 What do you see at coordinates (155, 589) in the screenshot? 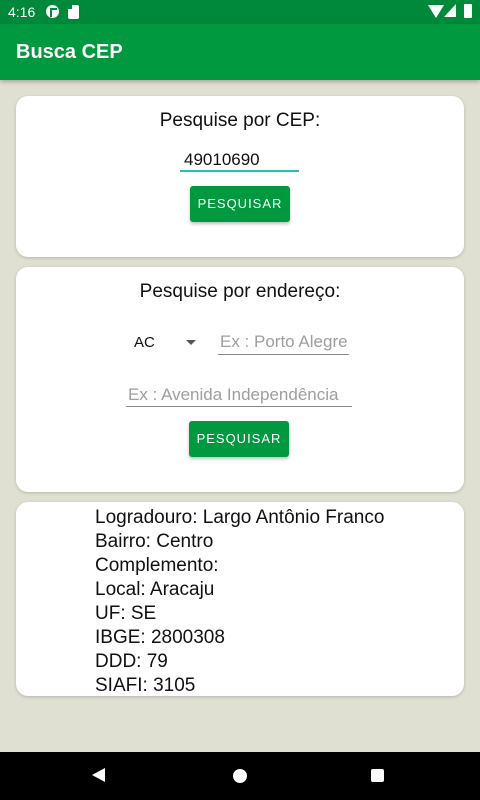
I see `result-local: Local: Aracaju` at bounding box center [155, 589].